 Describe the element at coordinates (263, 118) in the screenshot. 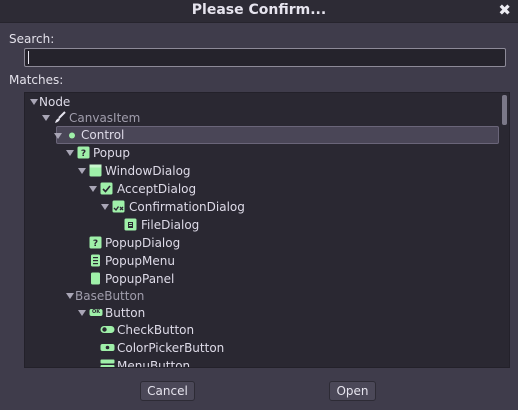

I see `tree-item-canvasitem: CanvasItem` at that location.